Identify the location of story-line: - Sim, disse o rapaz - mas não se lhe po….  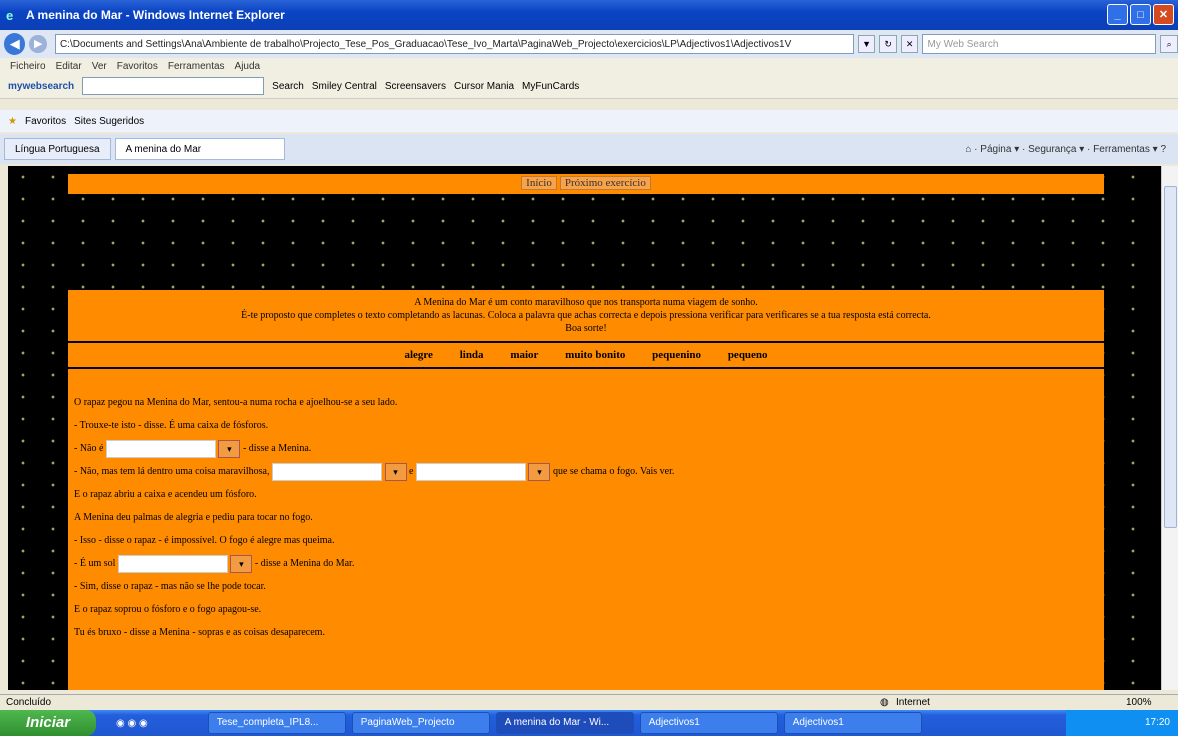
(170, 586).